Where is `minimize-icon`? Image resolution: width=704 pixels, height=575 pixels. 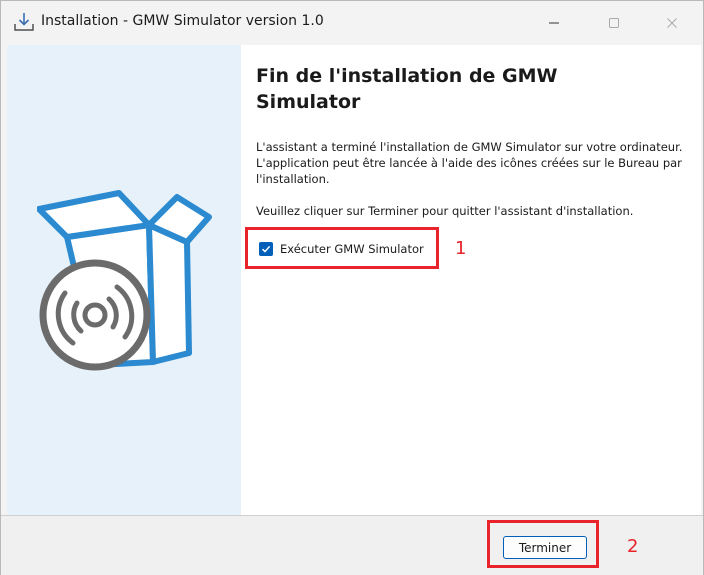 minimize-icon is located at coordinates (554, 23).